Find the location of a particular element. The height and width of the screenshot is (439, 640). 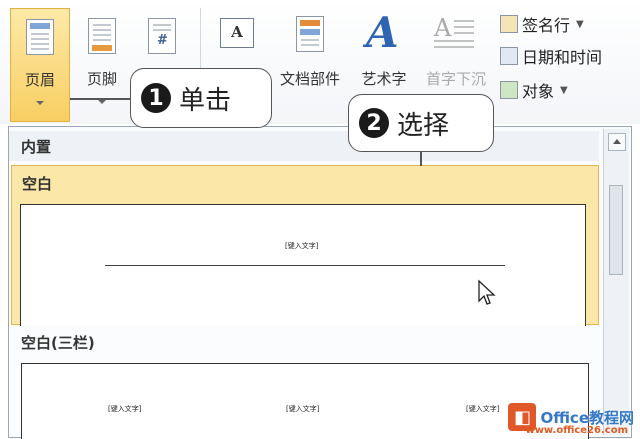

watermark-sub: www.office26.com is located at coordinates (576, 430).